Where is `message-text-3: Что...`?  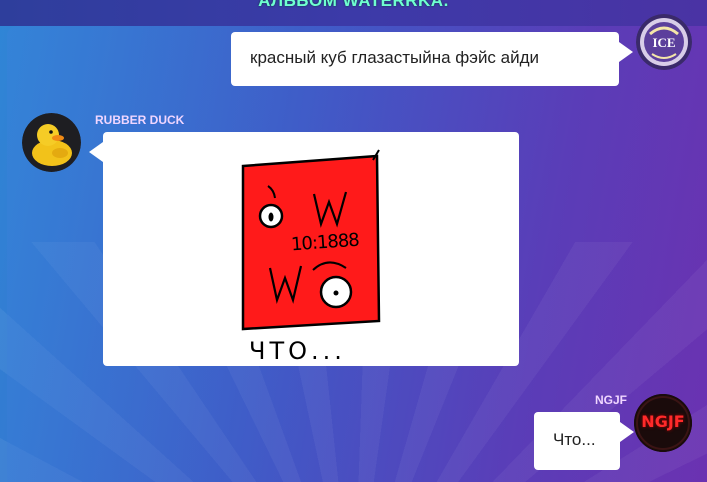
message-text-3: Что... is located at coordinates (574, 439).